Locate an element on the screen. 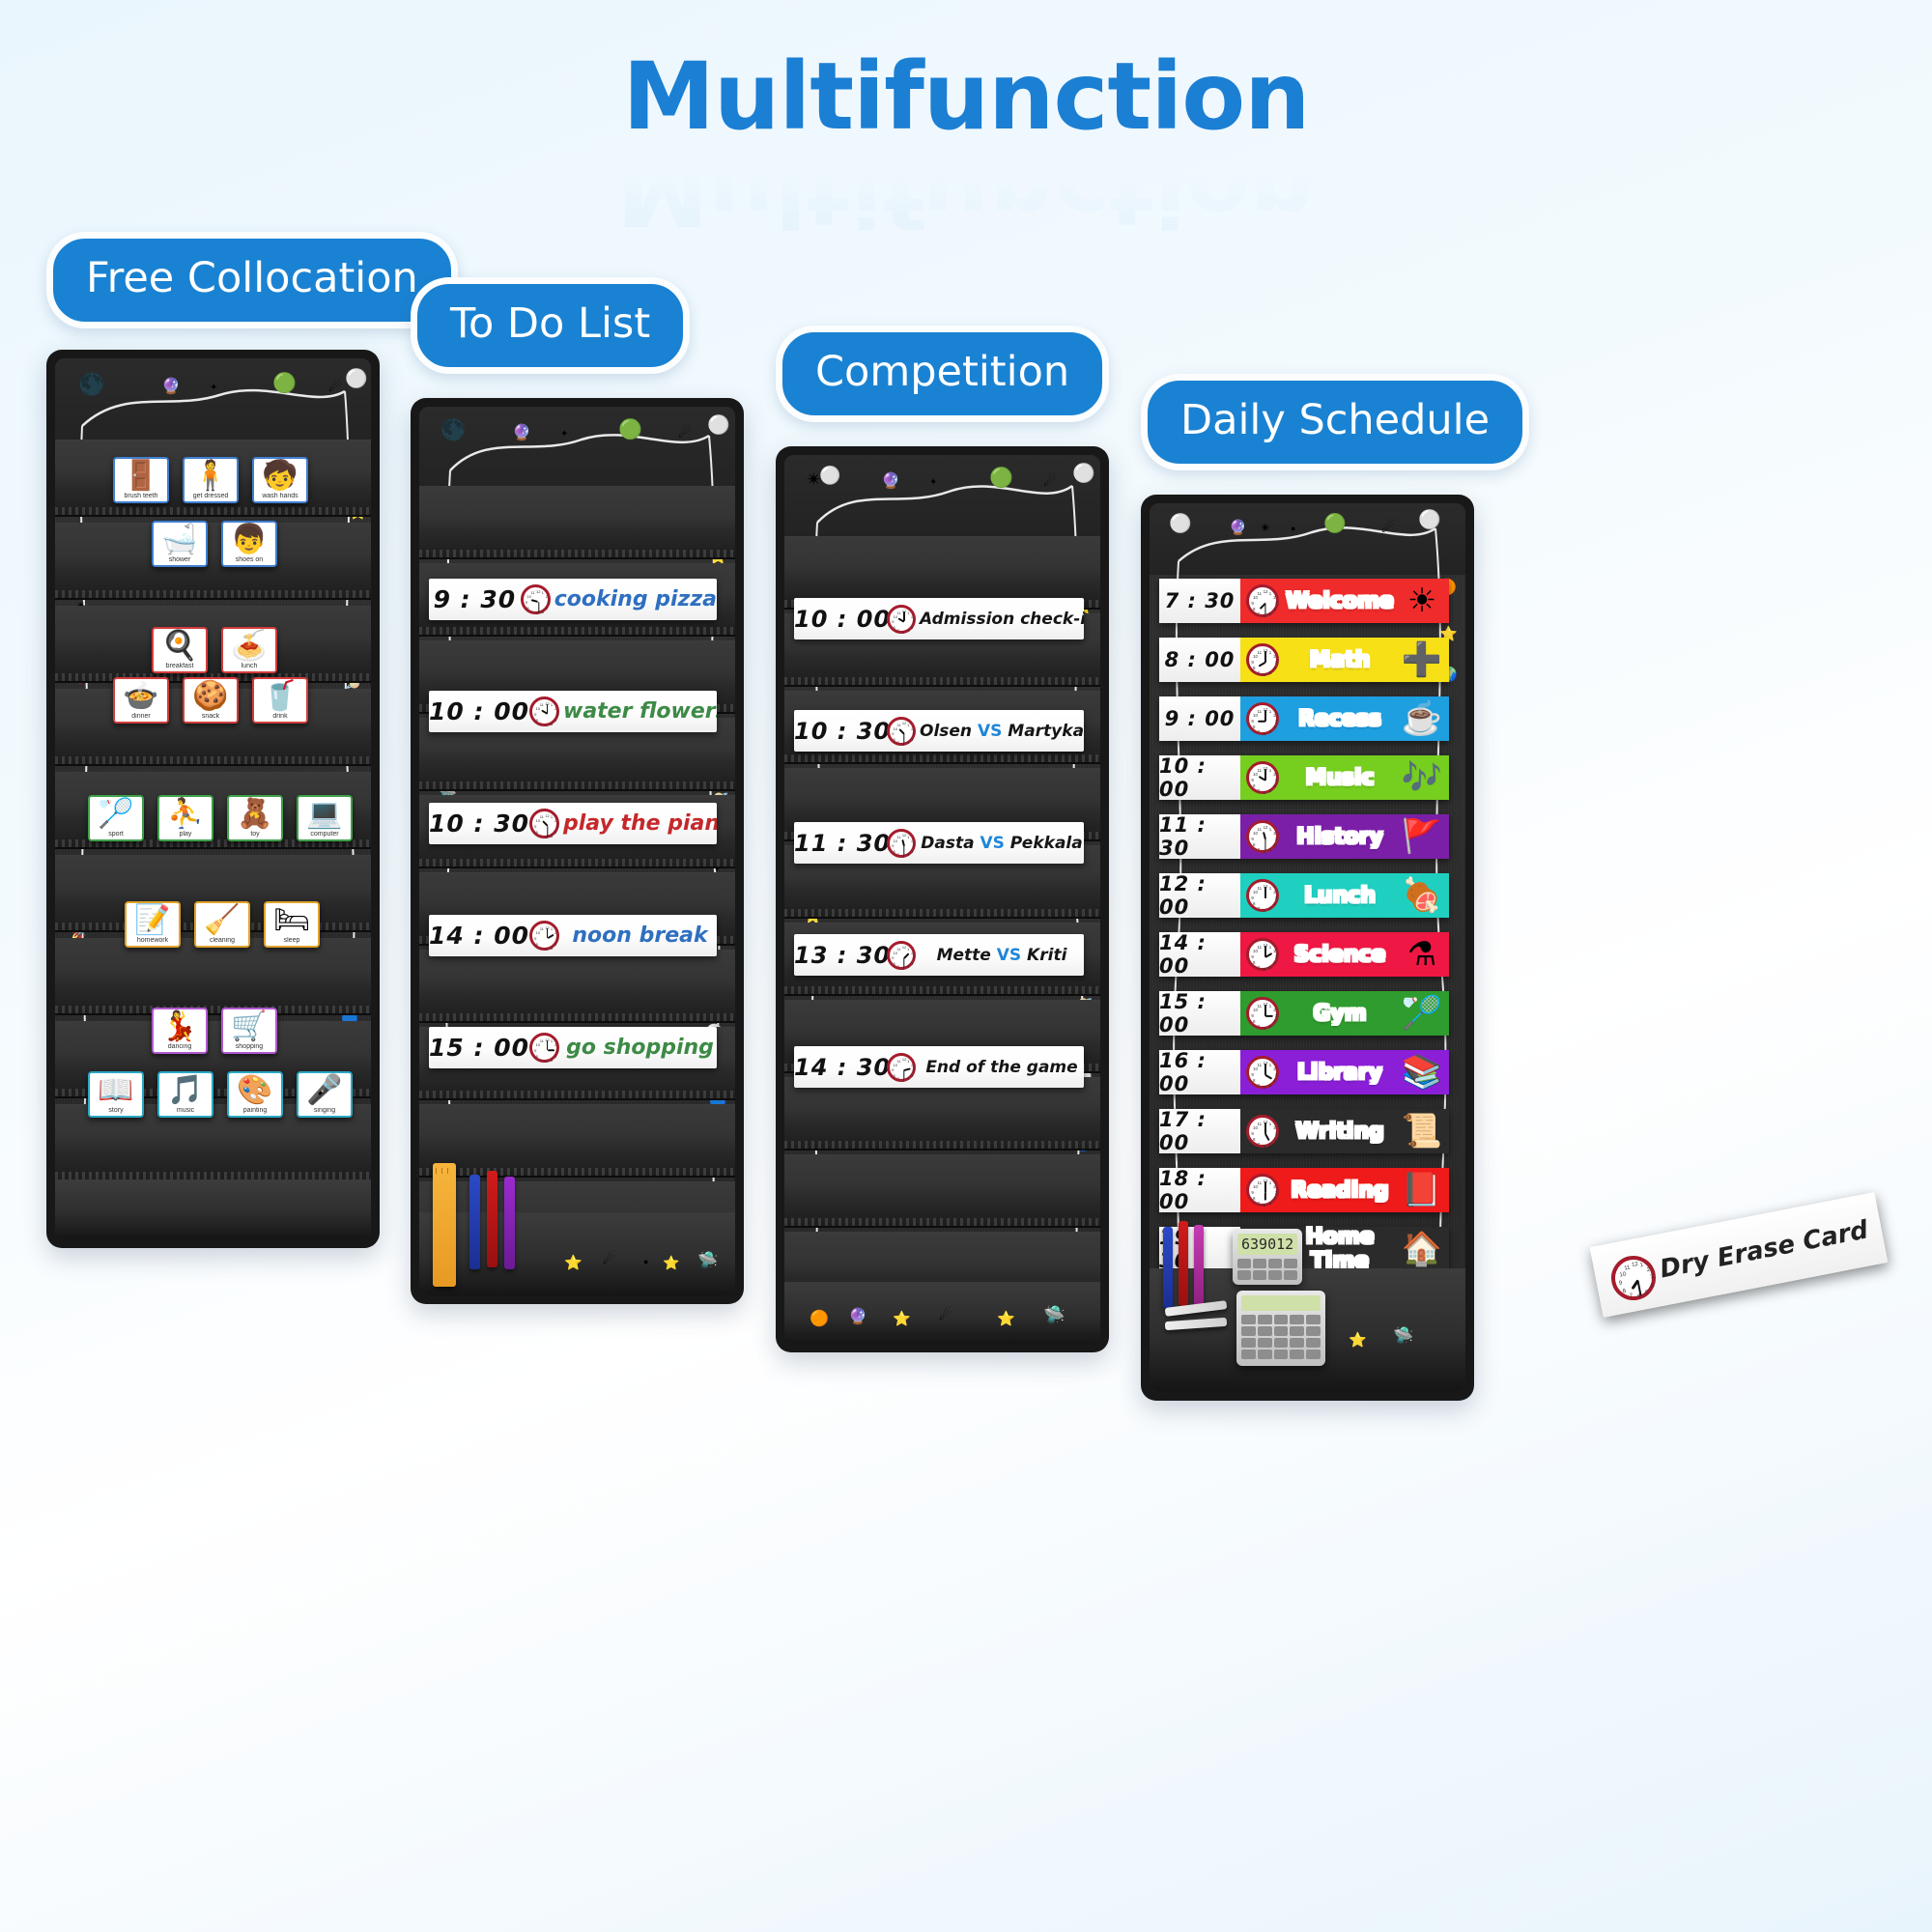 The image size is (1932, 1932). activity-picture-card: 🚪 brush teeth is located at coordinates (141, 480).